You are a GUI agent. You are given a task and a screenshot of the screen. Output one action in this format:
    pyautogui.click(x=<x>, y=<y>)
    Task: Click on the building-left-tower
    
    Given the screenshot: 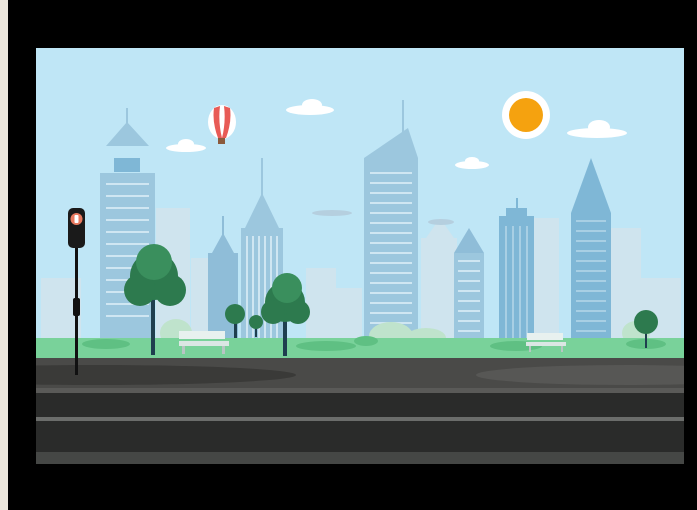 What is the action you would take?
    pyautogui.click(x=127, y=228)
    